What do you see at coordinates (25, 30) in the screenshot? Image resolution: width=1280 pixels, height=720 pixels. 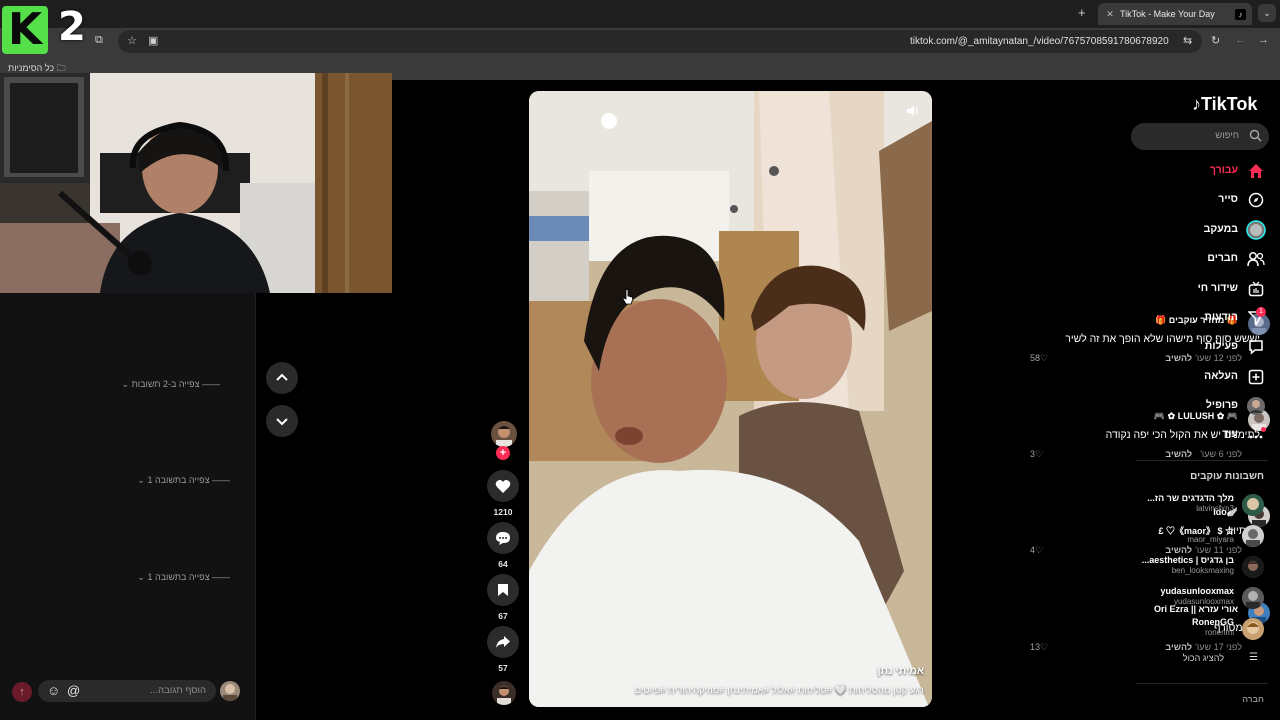 I see `channel-logo: K` at bounding box center [25, 30].